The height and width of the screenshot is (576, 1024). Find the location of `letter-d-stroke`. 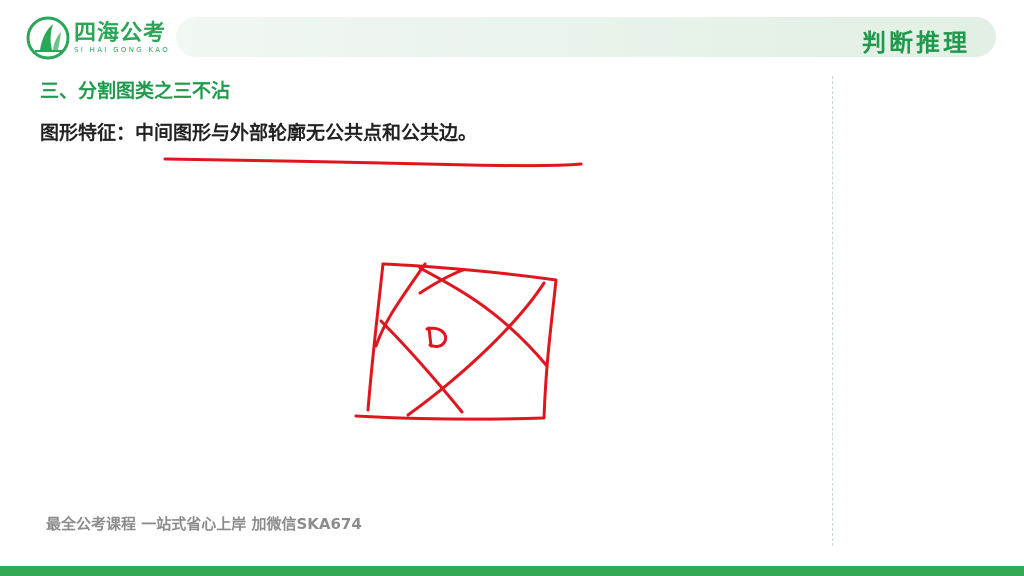

letter-d-stroke is located at coordinates (436, 337).